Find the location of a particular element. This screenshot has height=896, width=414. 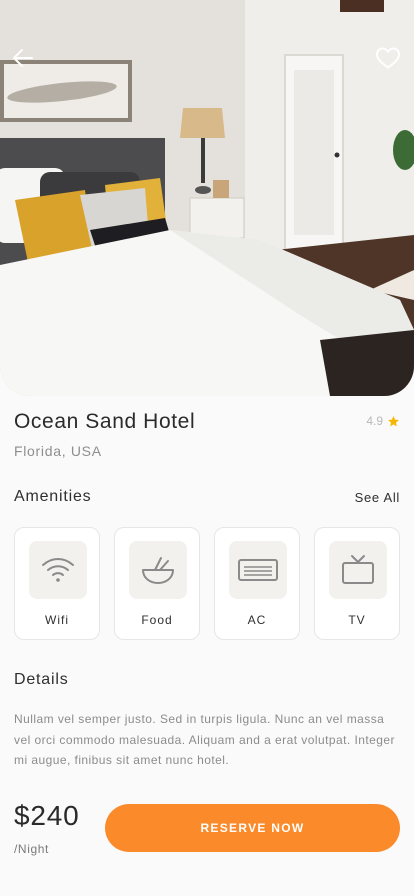

hotel-location: Florida, USA is located at coordinates (58, 451).